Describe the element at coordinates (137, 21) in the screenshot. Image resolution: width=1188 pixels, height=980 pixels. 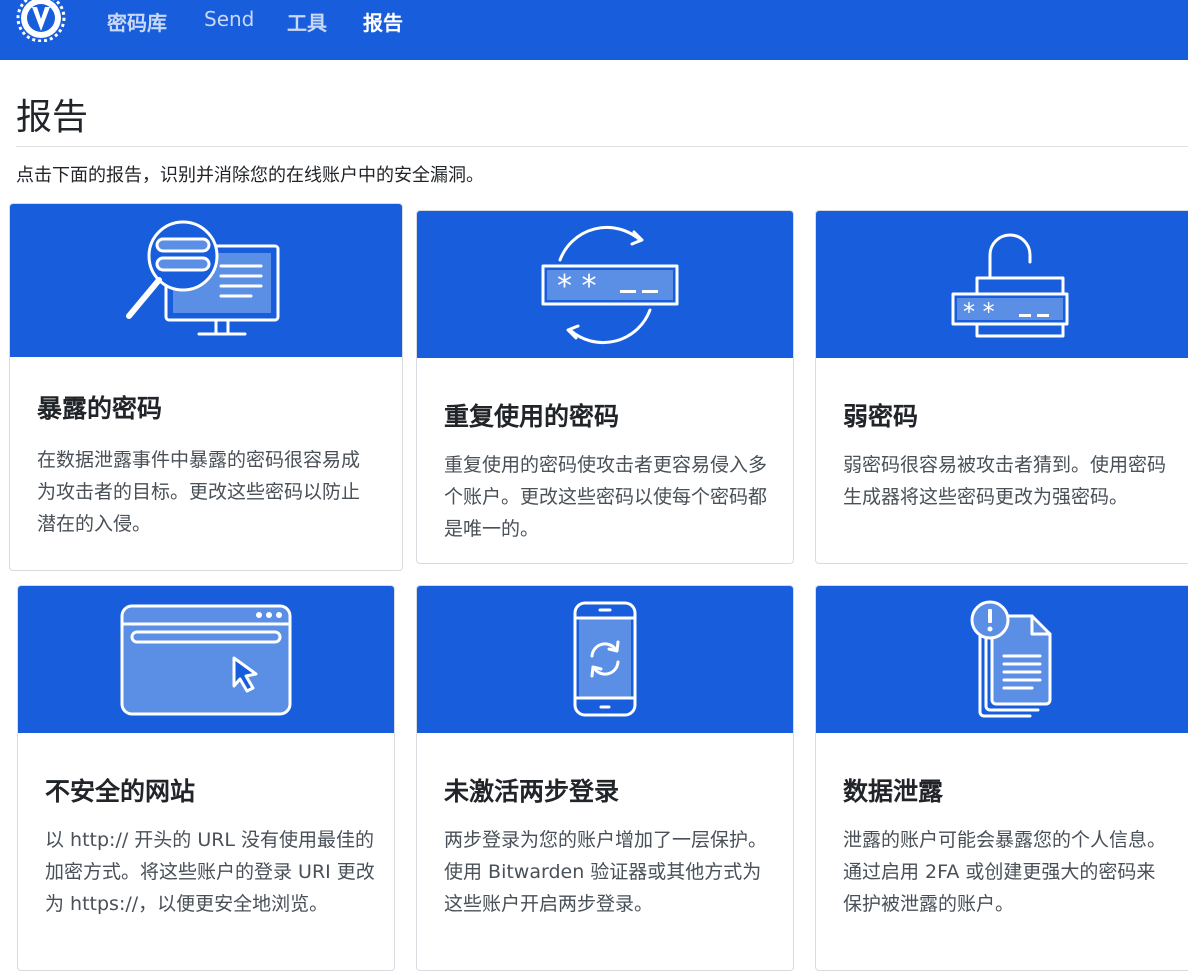
I see `nav-vault: 密码库` at that location.